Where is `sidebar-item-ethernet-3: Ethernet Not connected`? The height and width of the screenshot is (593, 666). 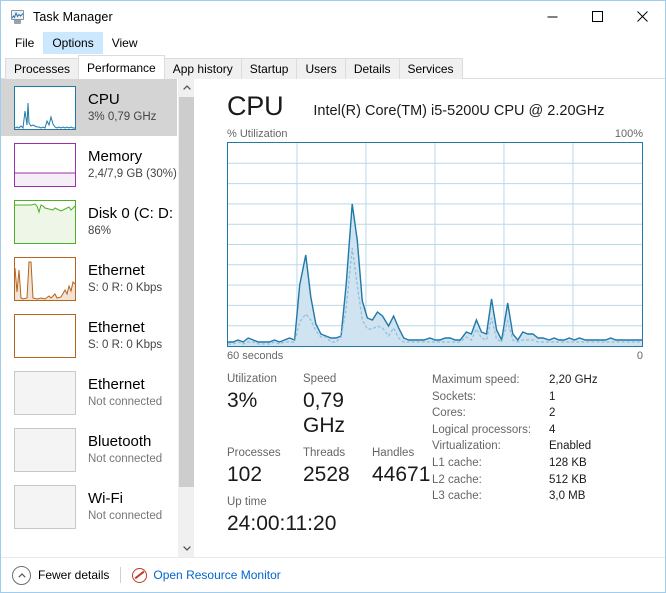
sidebar-item-ethernet-3: Ethernet Not connected is located at coordinates (97, 392).